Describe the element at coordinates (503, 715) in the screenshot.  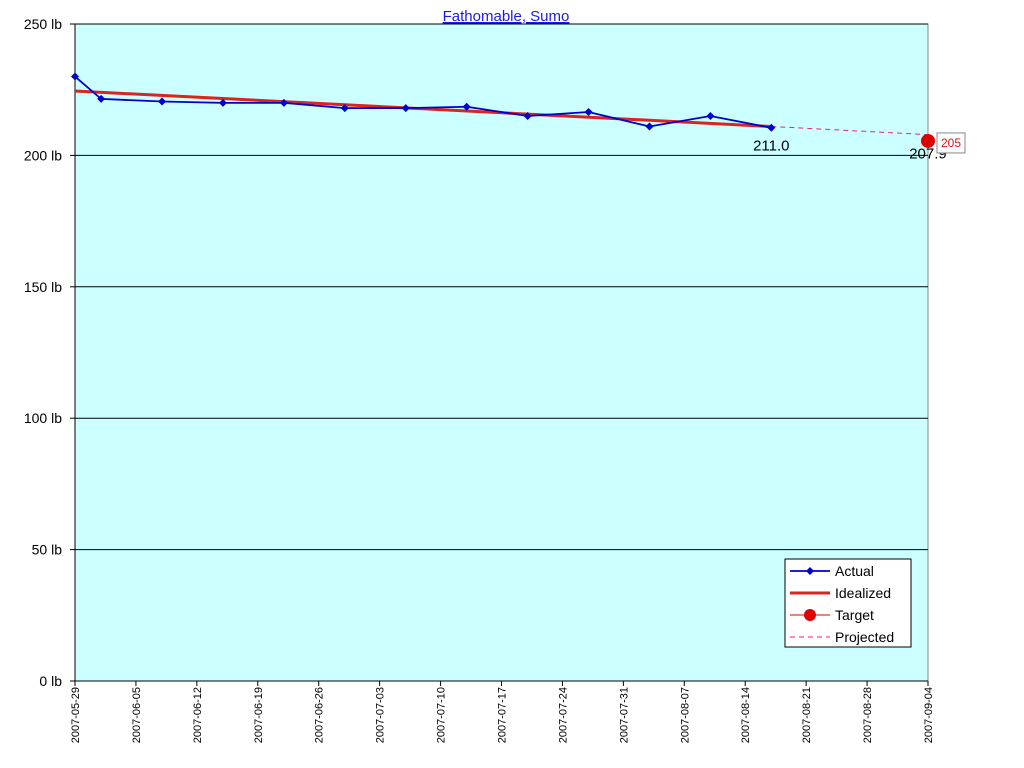
I see `x-tick-label: 2007-07-17` at that location.